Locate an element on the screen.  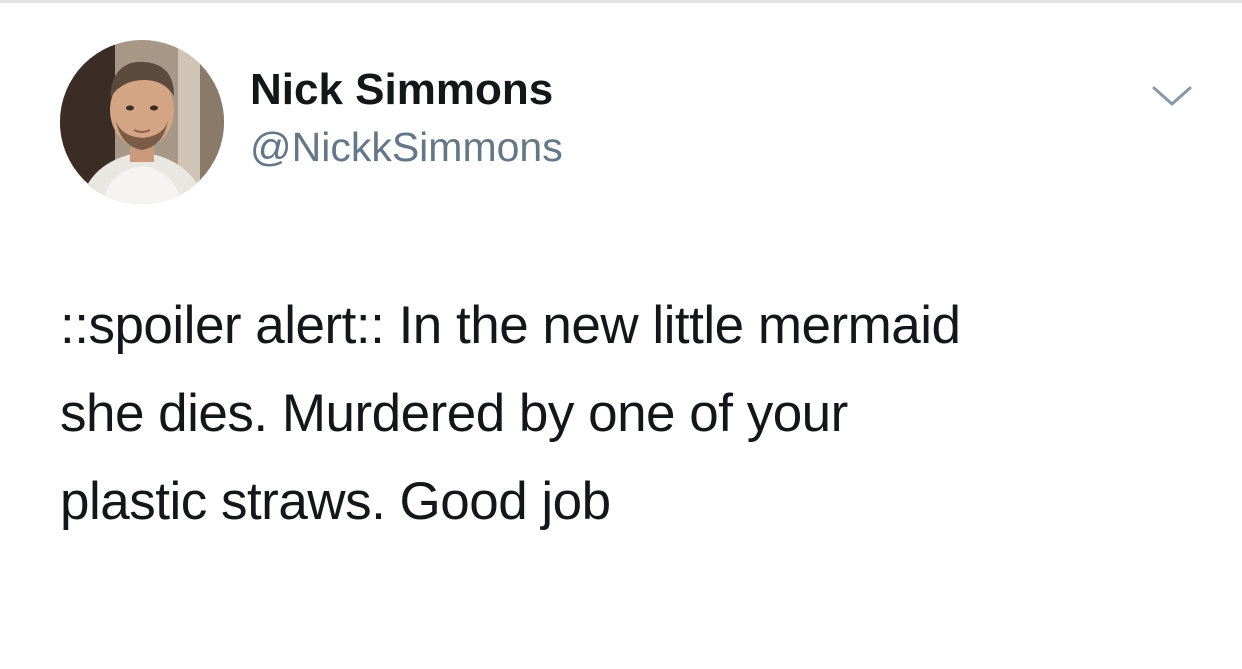
tweet-menu-button is located at coordinates (1172, 95).